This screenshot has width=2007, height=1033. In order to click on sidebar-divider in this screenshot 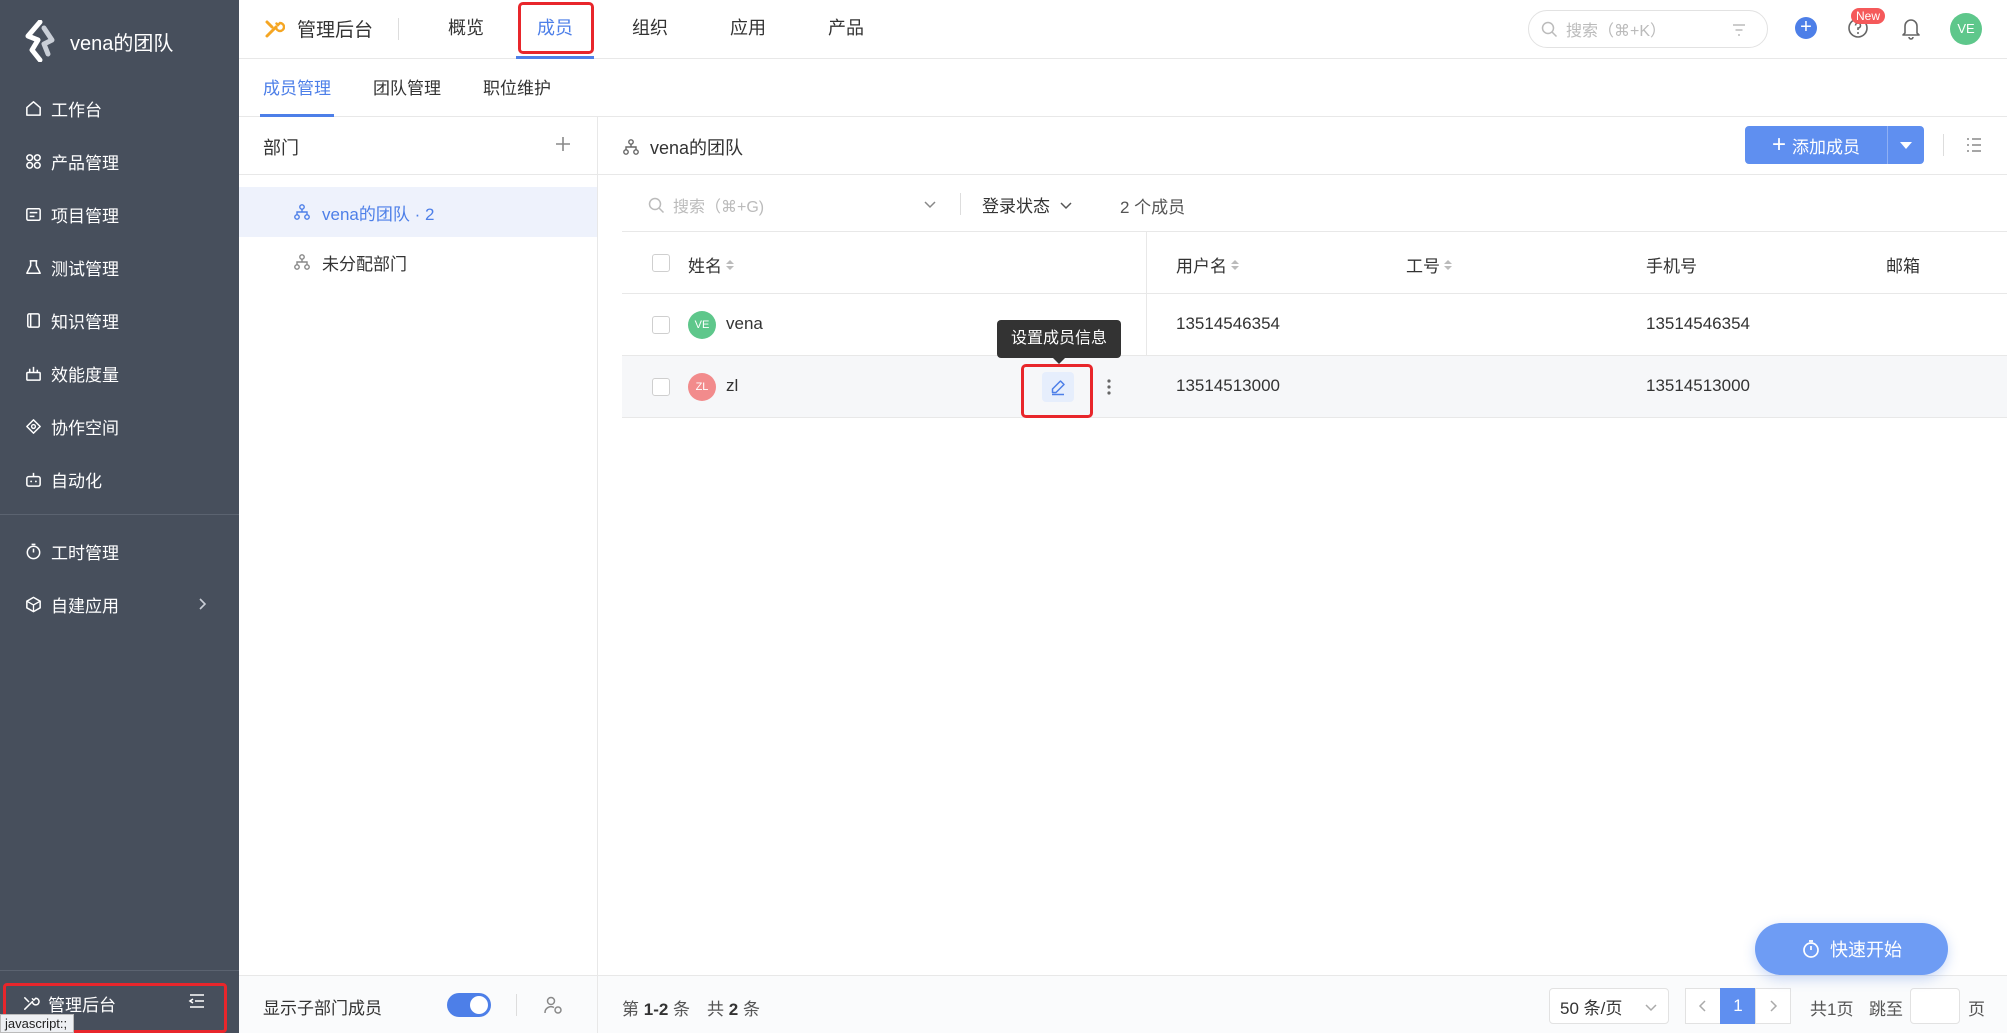, I will do `click(119, 514)`.